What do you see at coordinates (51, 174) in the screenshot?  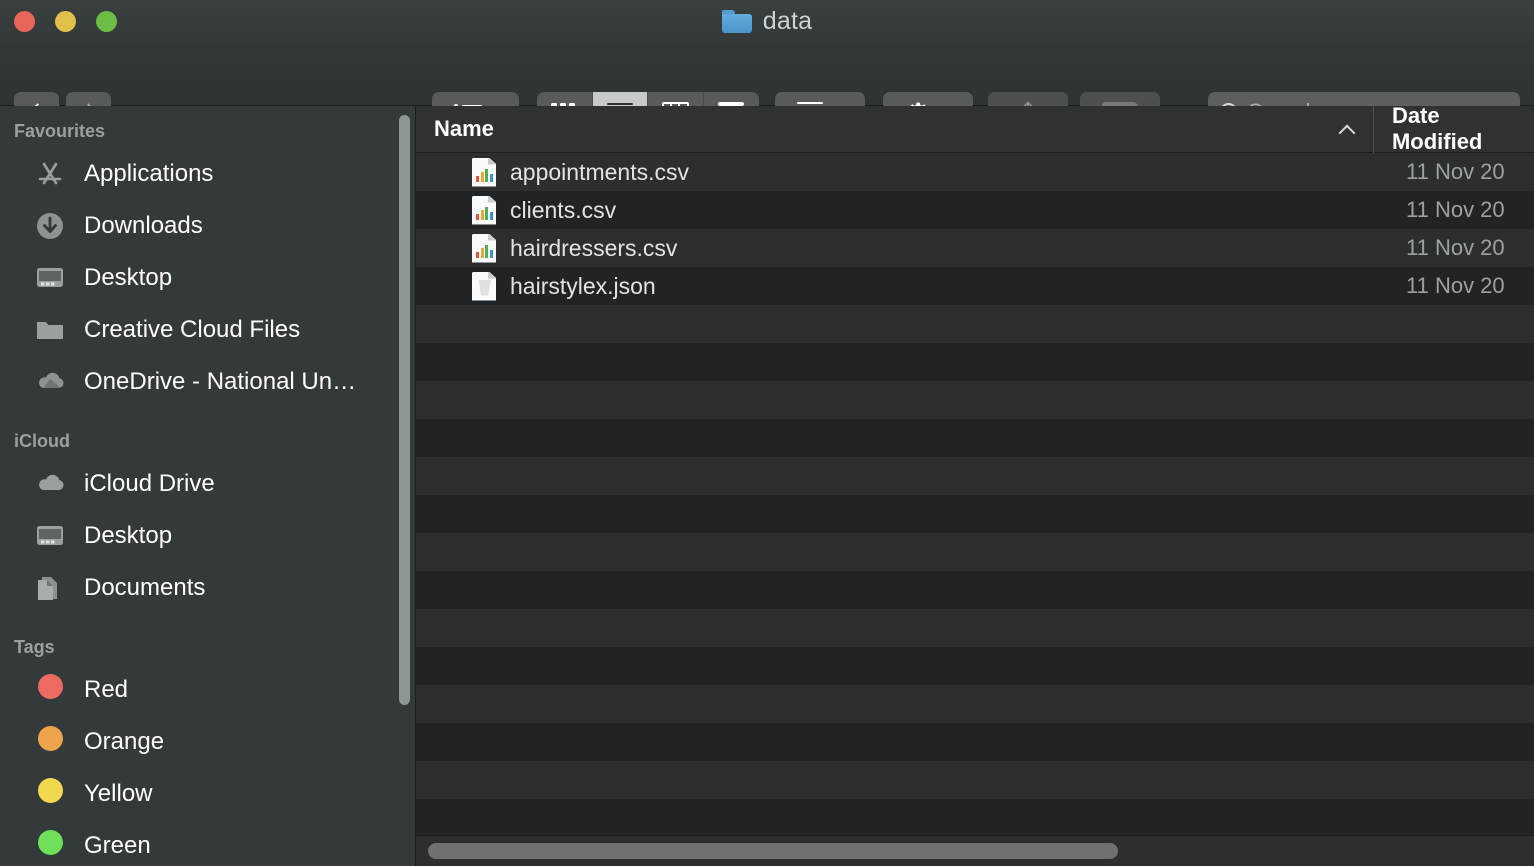 I see `app-store-icon` at bounding box center [51, 174].